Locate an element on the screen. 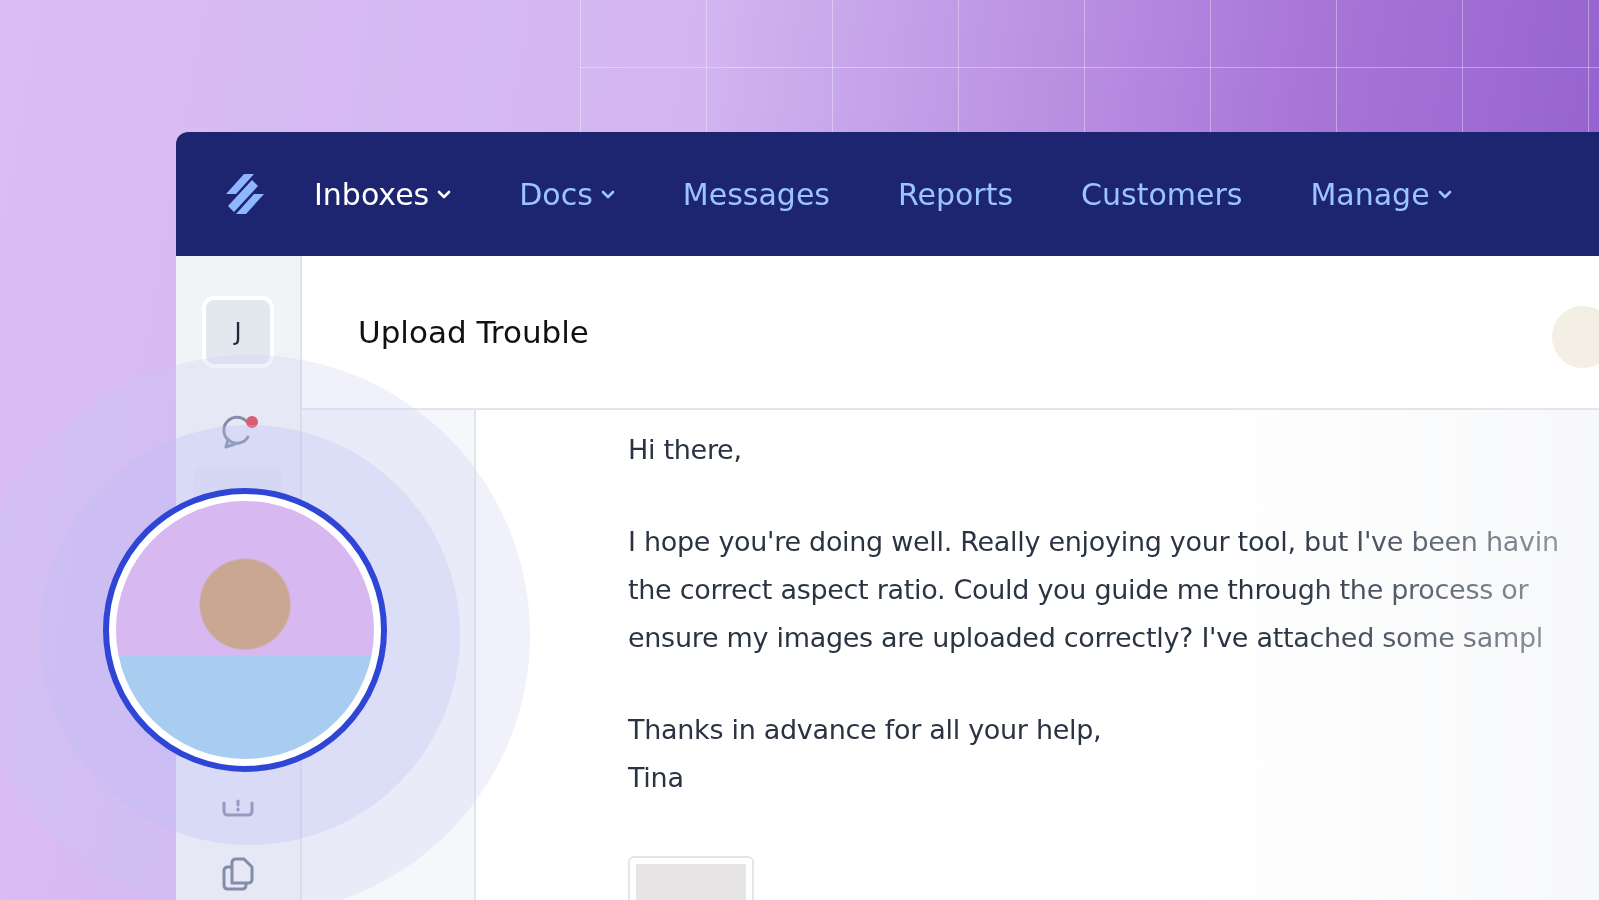 The width and height of the screenshot is (1599, 900). nav-tab: Reports is located at coordinates (956, 194).